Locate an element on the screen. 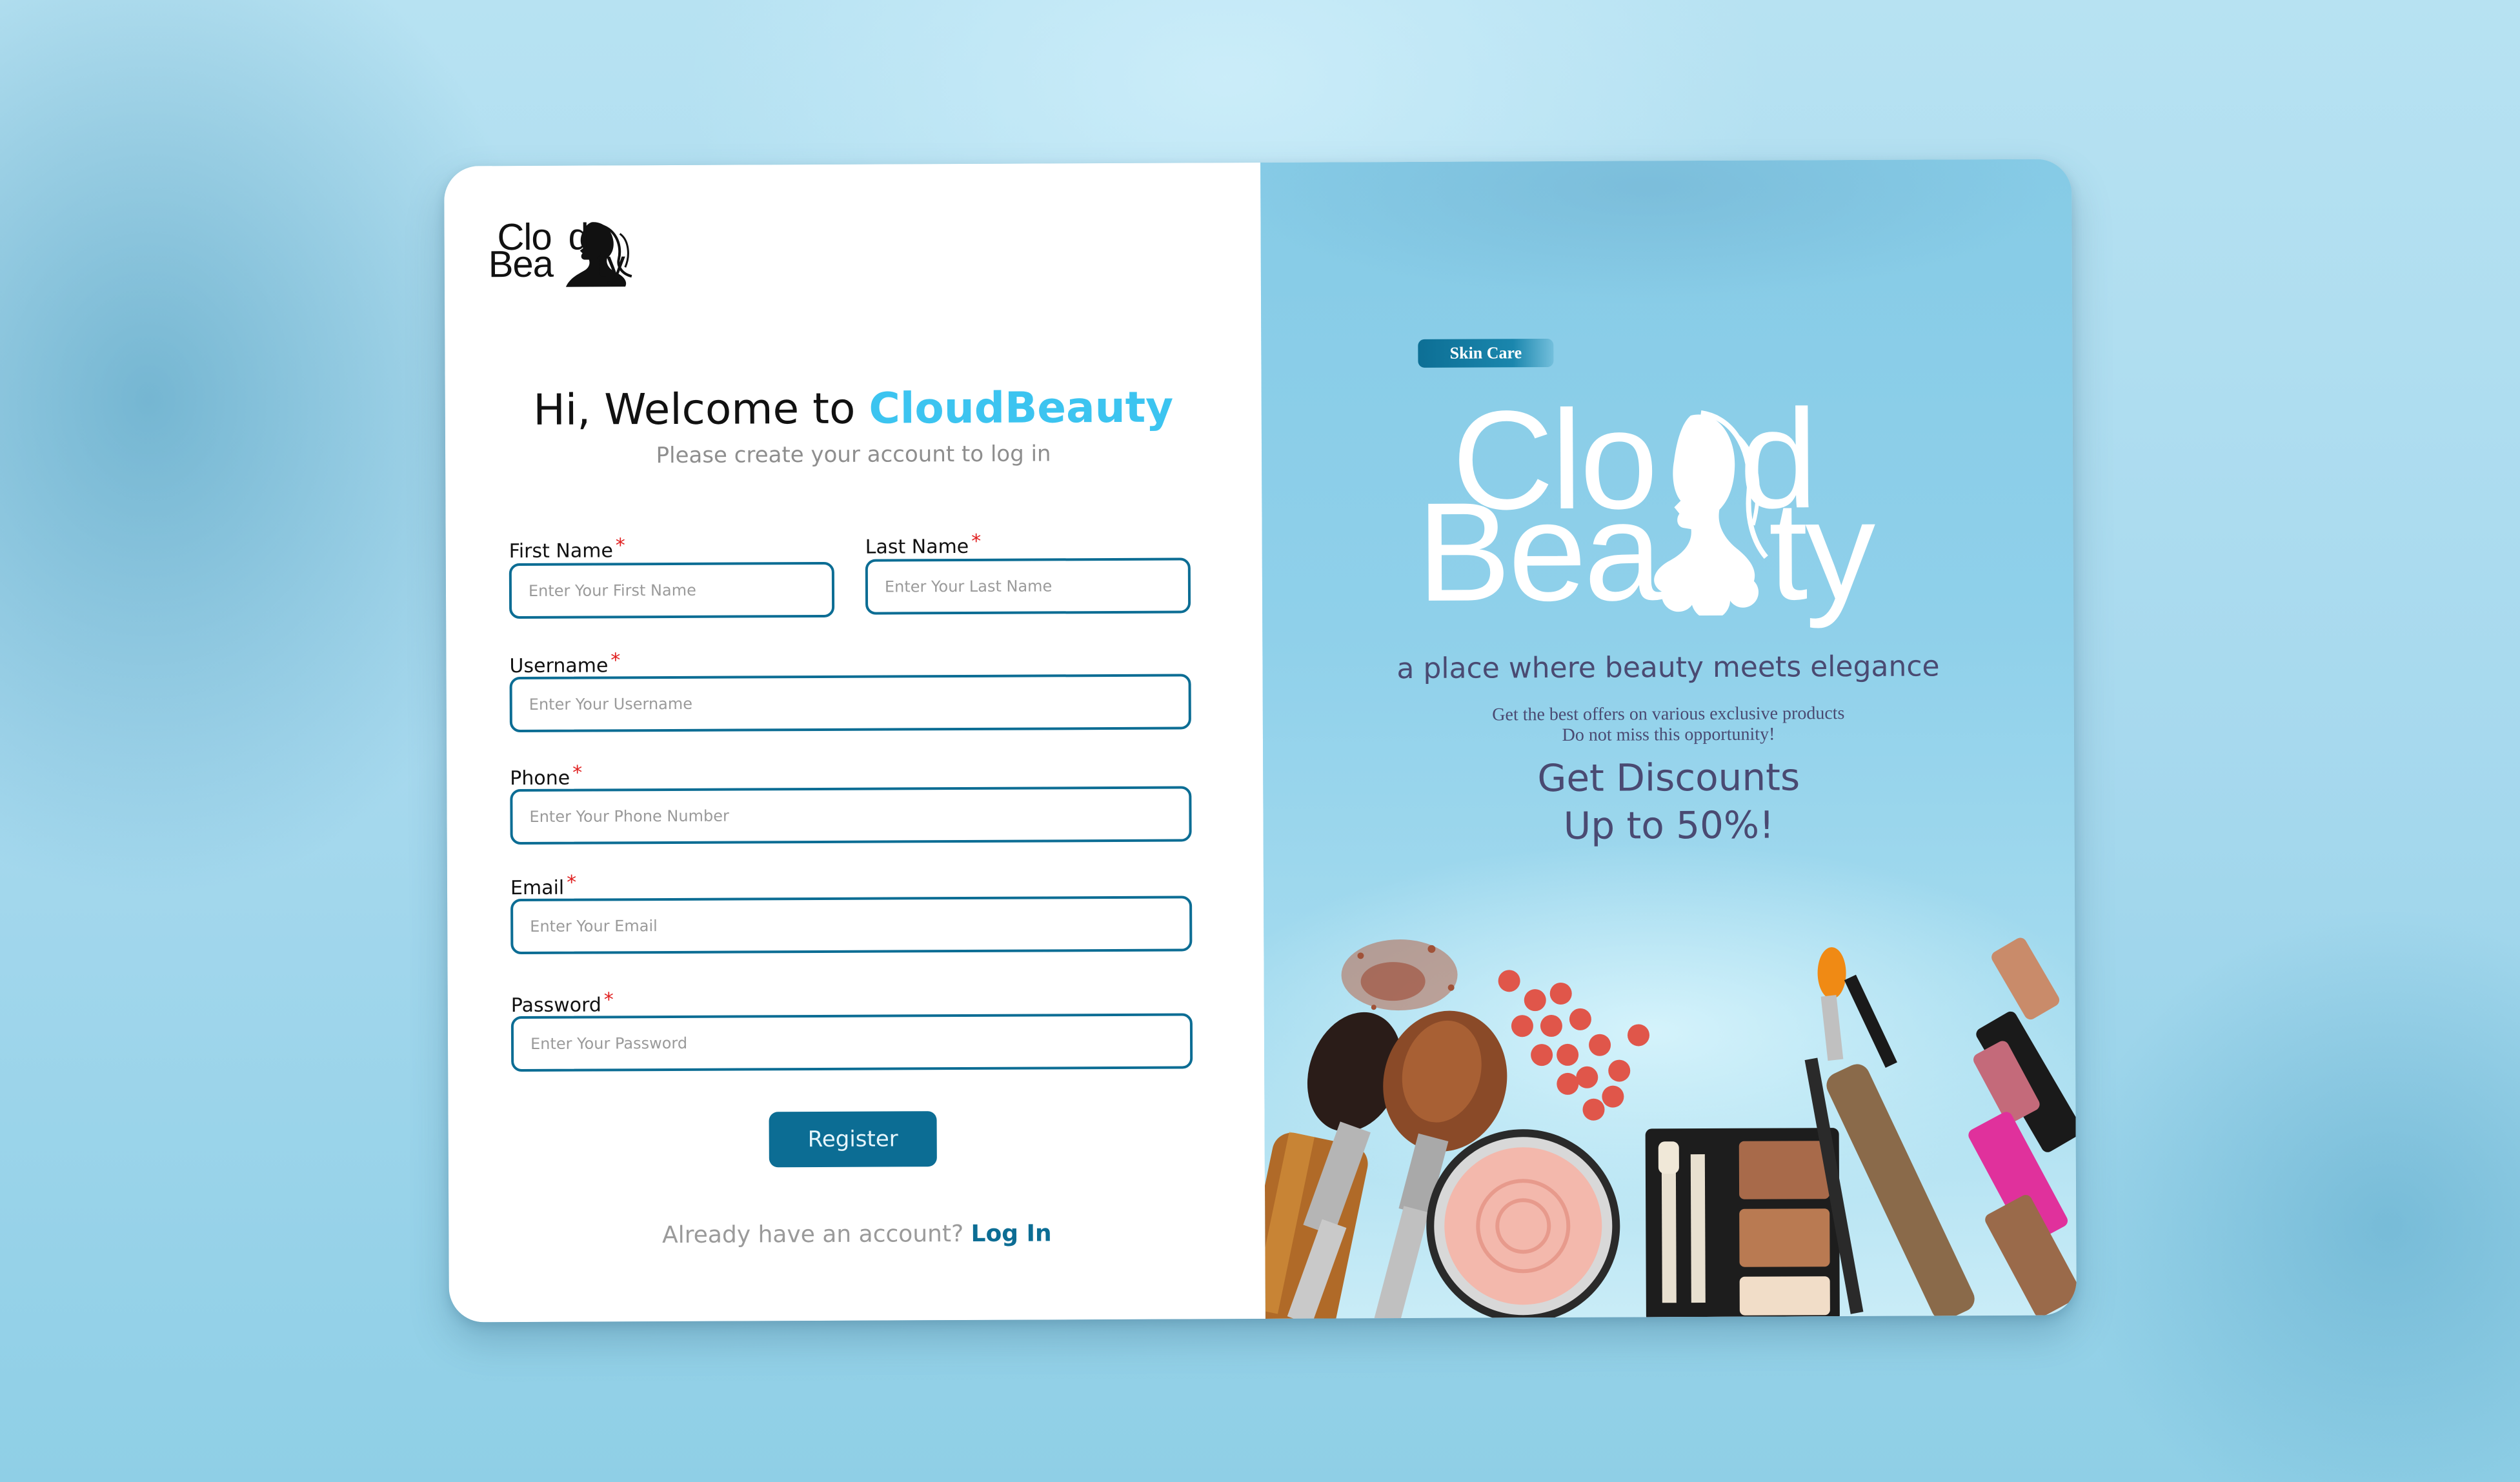 Image resolution: width=2520 pixels, height=1482 pixels. login-link: Log In is located at coordinates (1011, 1233).